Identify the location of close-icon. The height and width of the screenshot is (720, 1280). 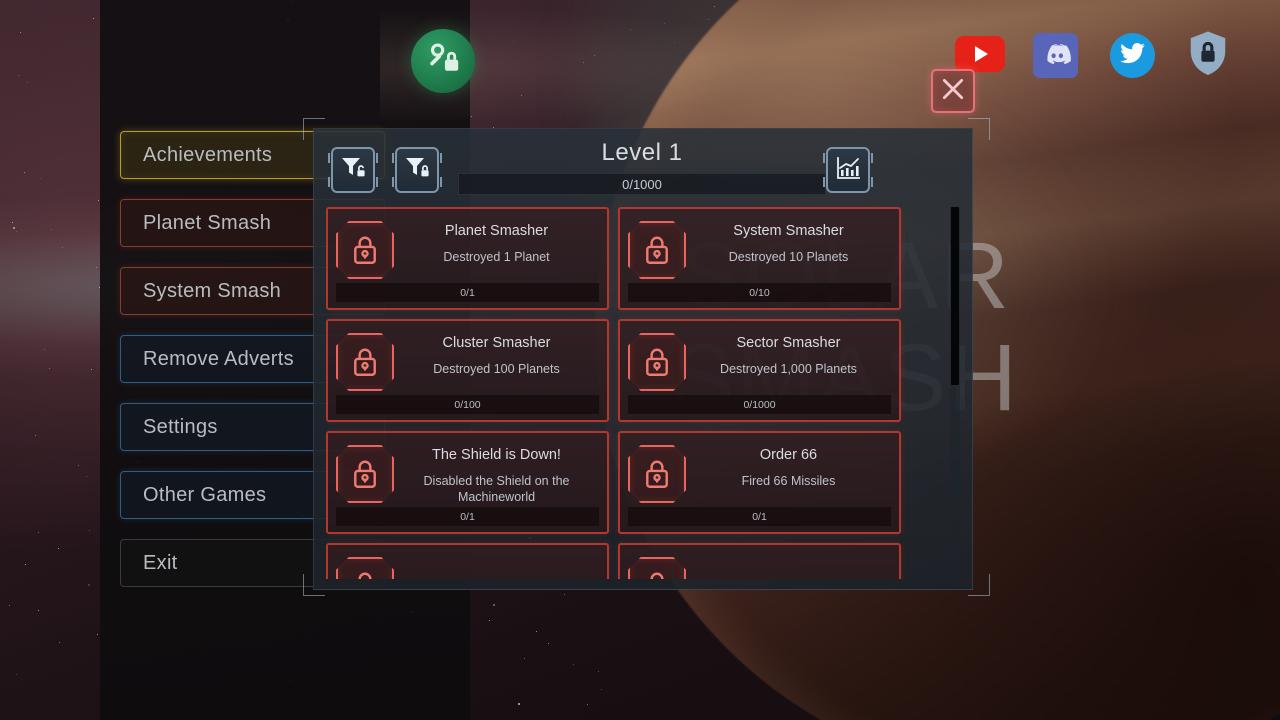
(953, 91).